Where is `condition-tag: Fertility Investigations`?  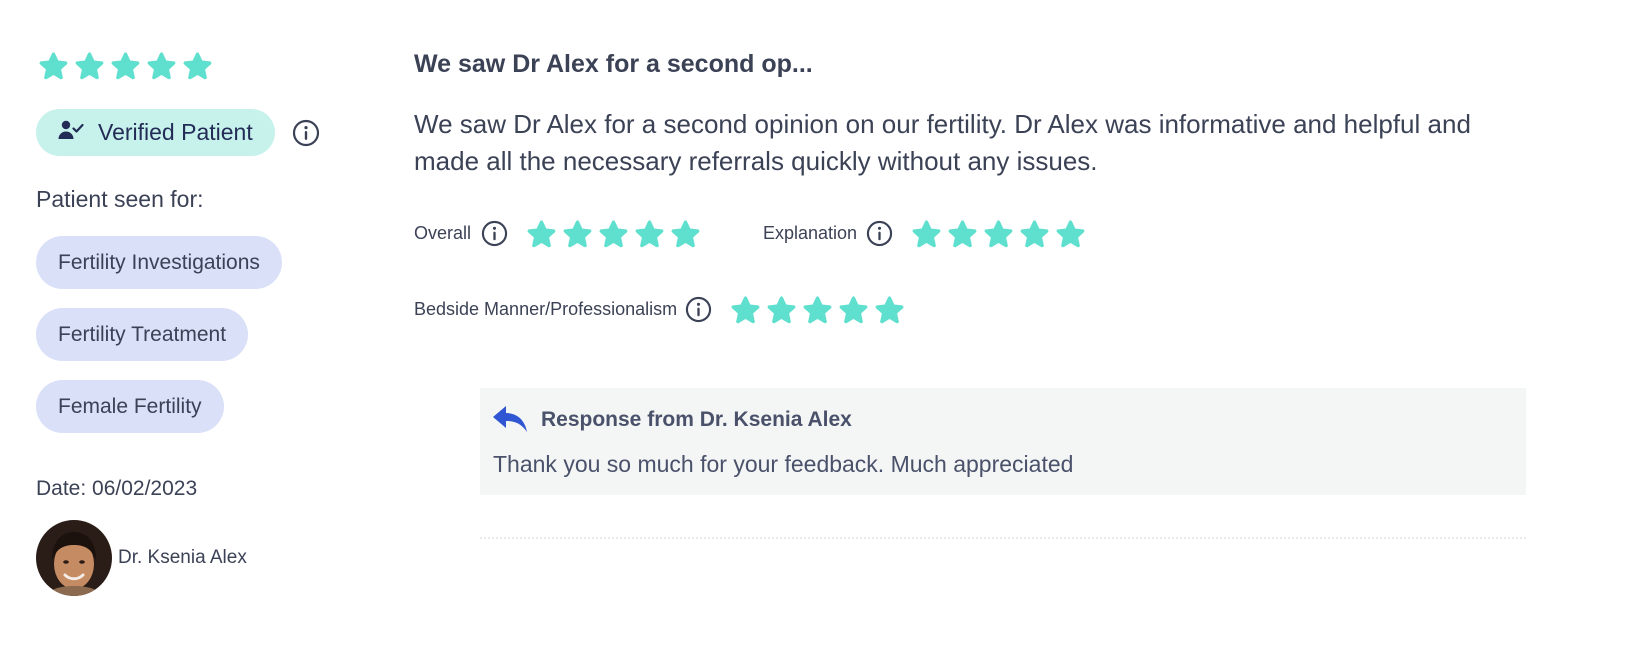
condition-tag: Fertility Investigations is located at coordinates (159, 262).